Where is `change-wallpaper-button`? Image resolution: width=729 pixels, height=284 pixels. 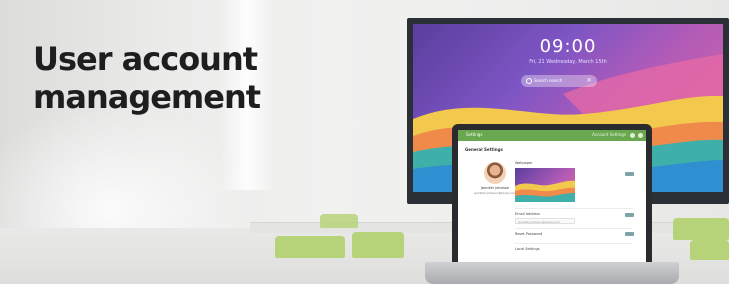 change-wallpaper-button is located at coordinates (629, 174).